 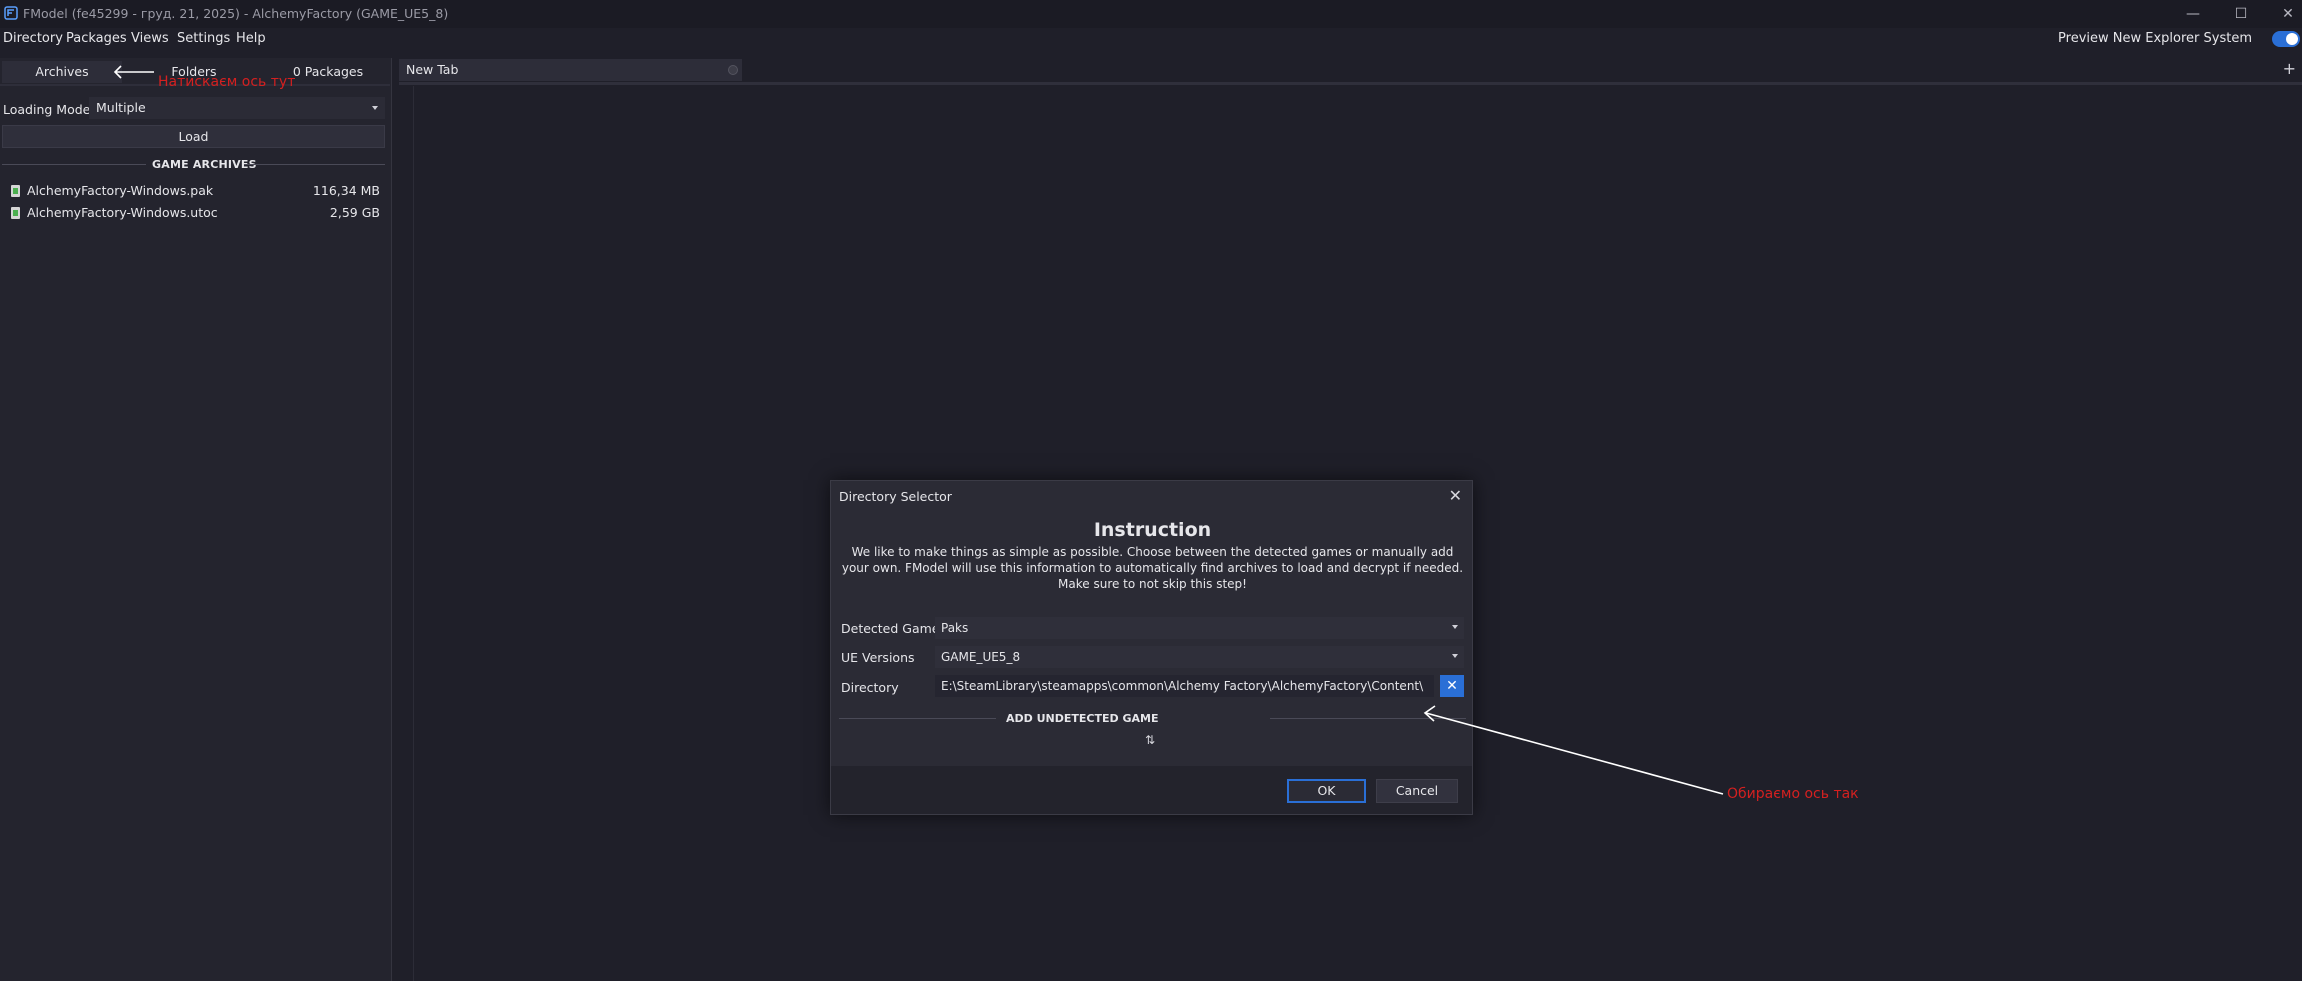 I want to click on detected-game-value: Paks, so click(x=955, y=628).